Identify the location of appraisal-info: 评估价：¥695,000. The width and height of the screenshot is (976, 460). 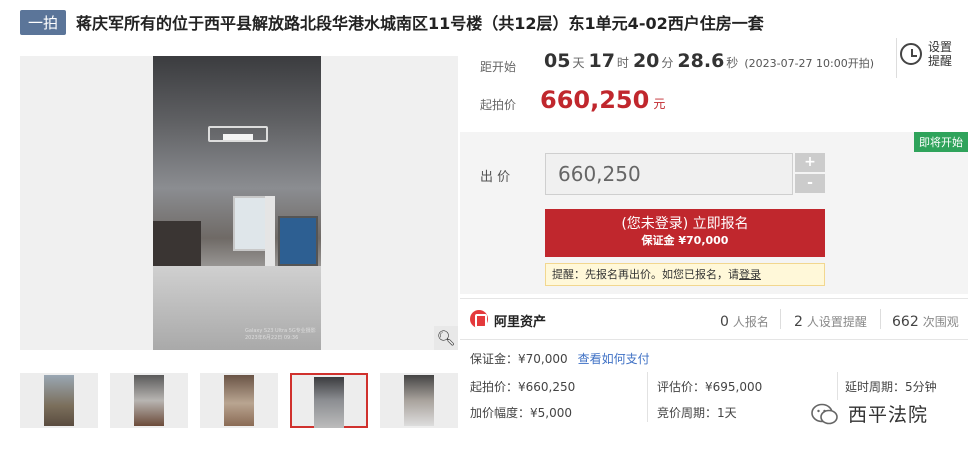
(710, 387).